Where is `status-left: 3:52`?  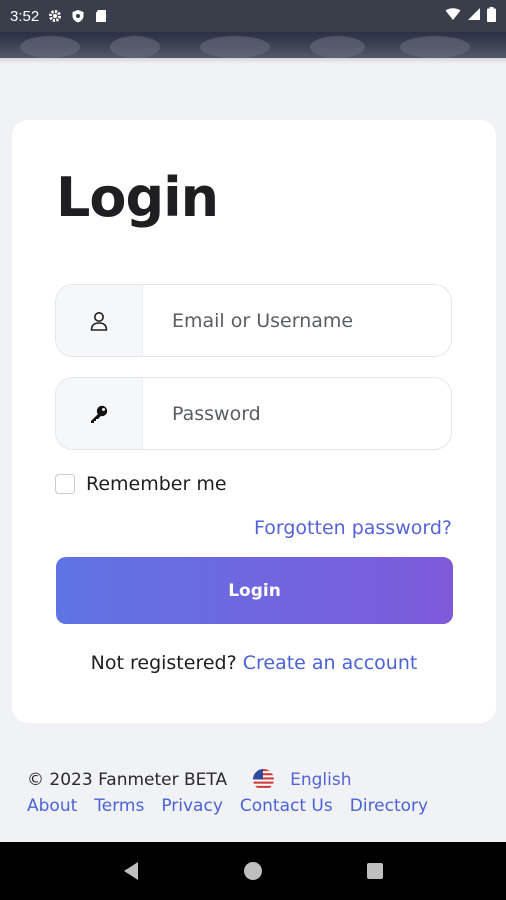 status-left: 3:52 is located at coordinates (59, 16).